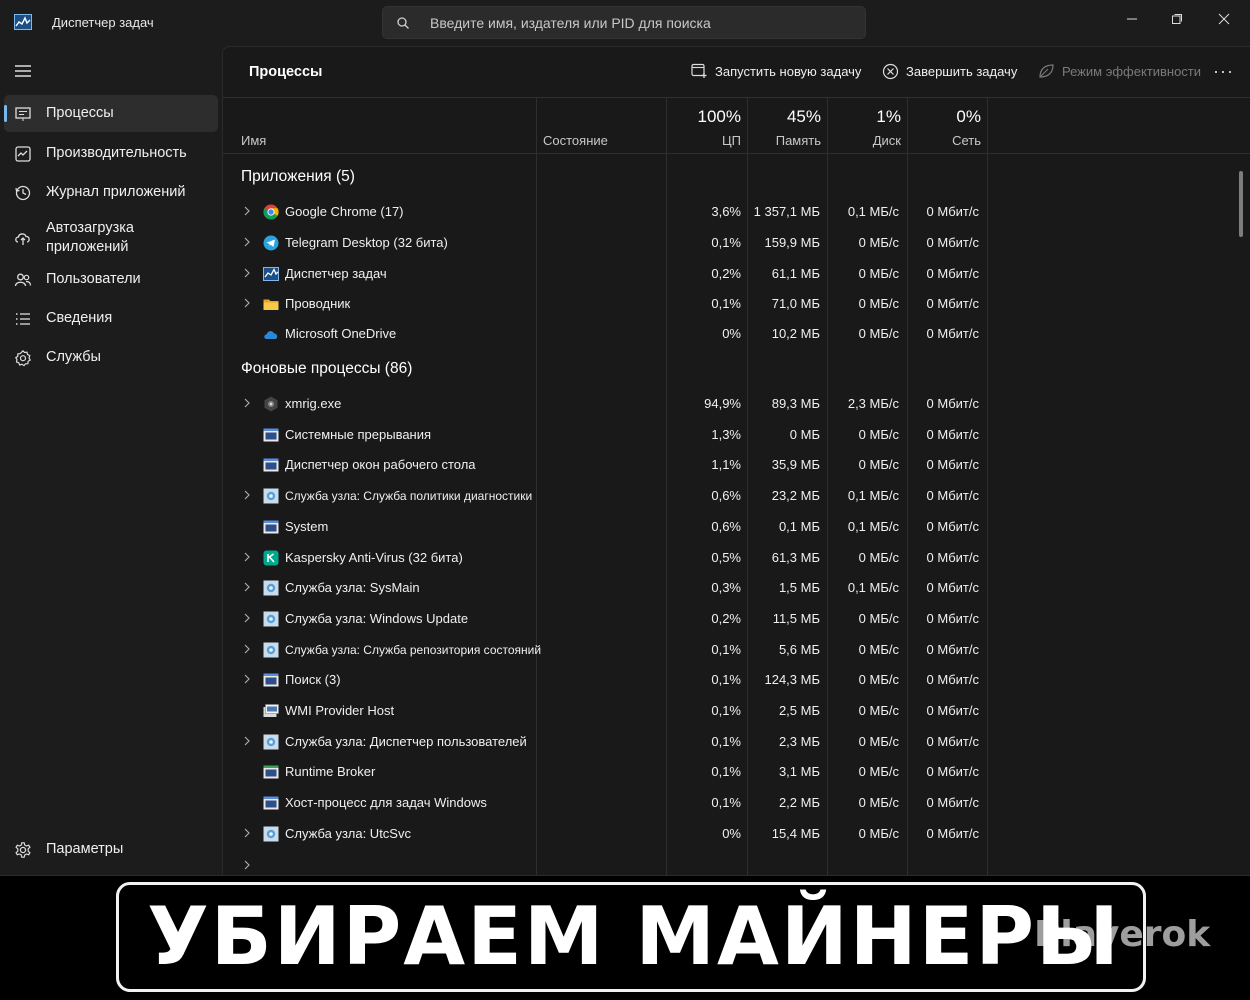  Describe the element at coordinates (111, 849) in the screenshot. I see `sidebar-item-settings: Параметры` at that location.